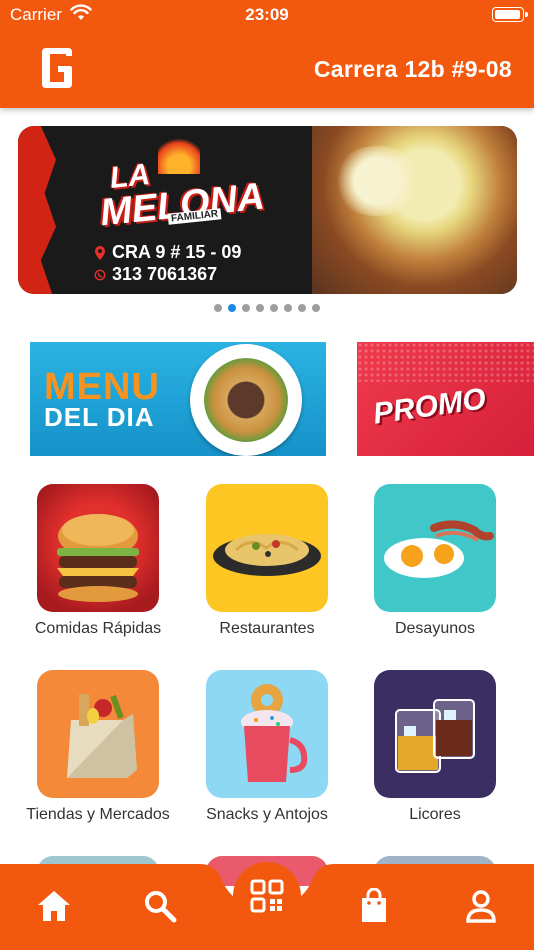 The height and width of the screenshot is (950, 534). I want to click on category-snacks-antojos: Snacks y Antojos, so click(267, 747).